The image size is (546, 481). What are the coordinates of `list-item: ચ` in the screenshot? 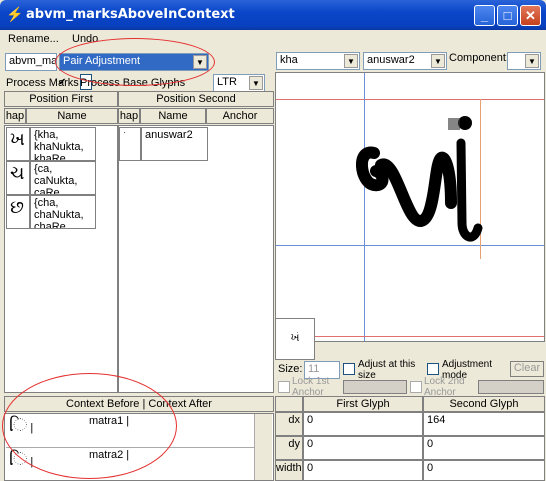 It's located at (18, 178).